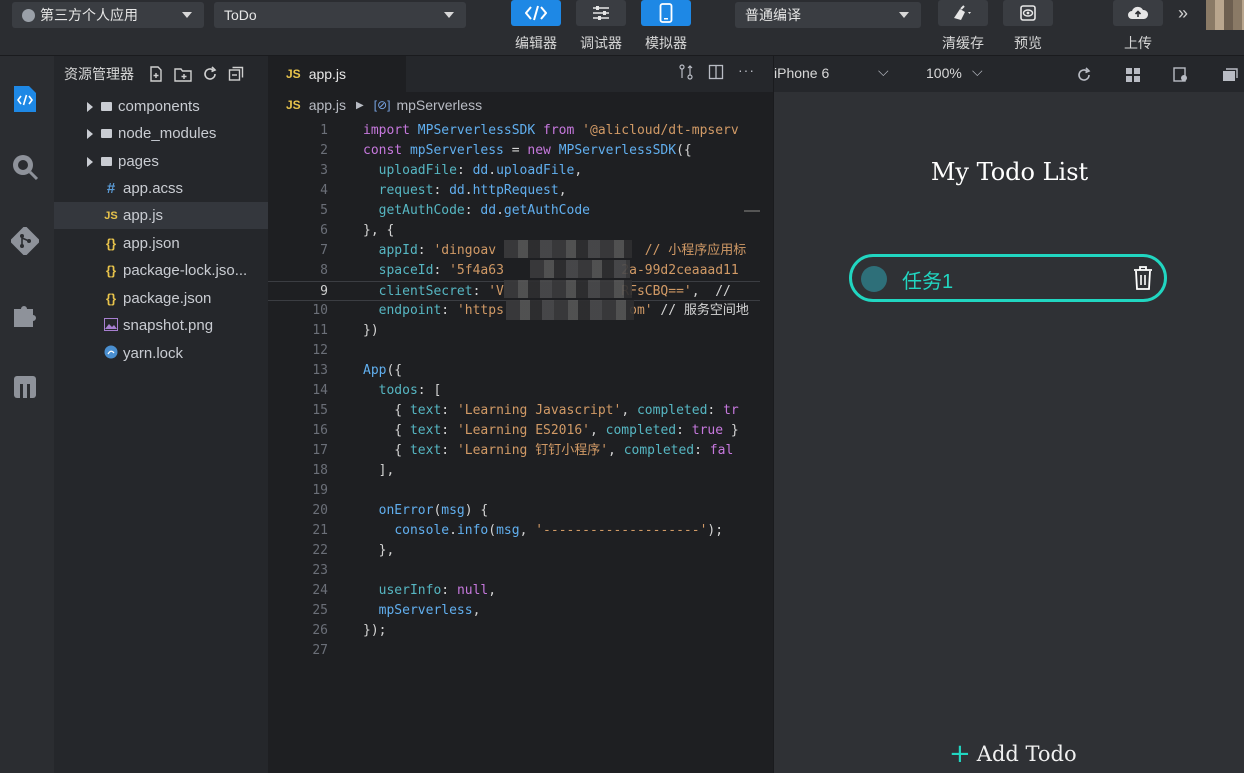 The height and width of the screenshot is (773, 1244). Describe the element at coordinates (340, 15) in the screenshot. I see `app-select: ToDo` at that location.